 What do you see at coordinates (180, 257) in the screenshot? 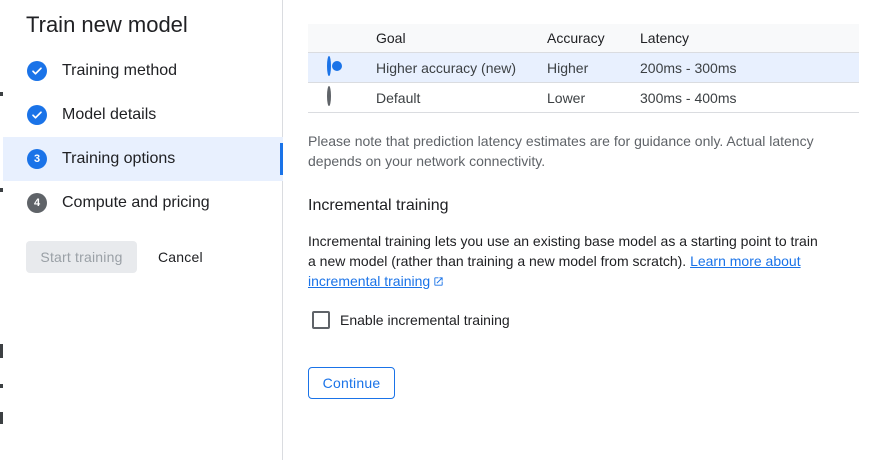
I see `cancel-button: Cancel` at bounding box center [180, 257].